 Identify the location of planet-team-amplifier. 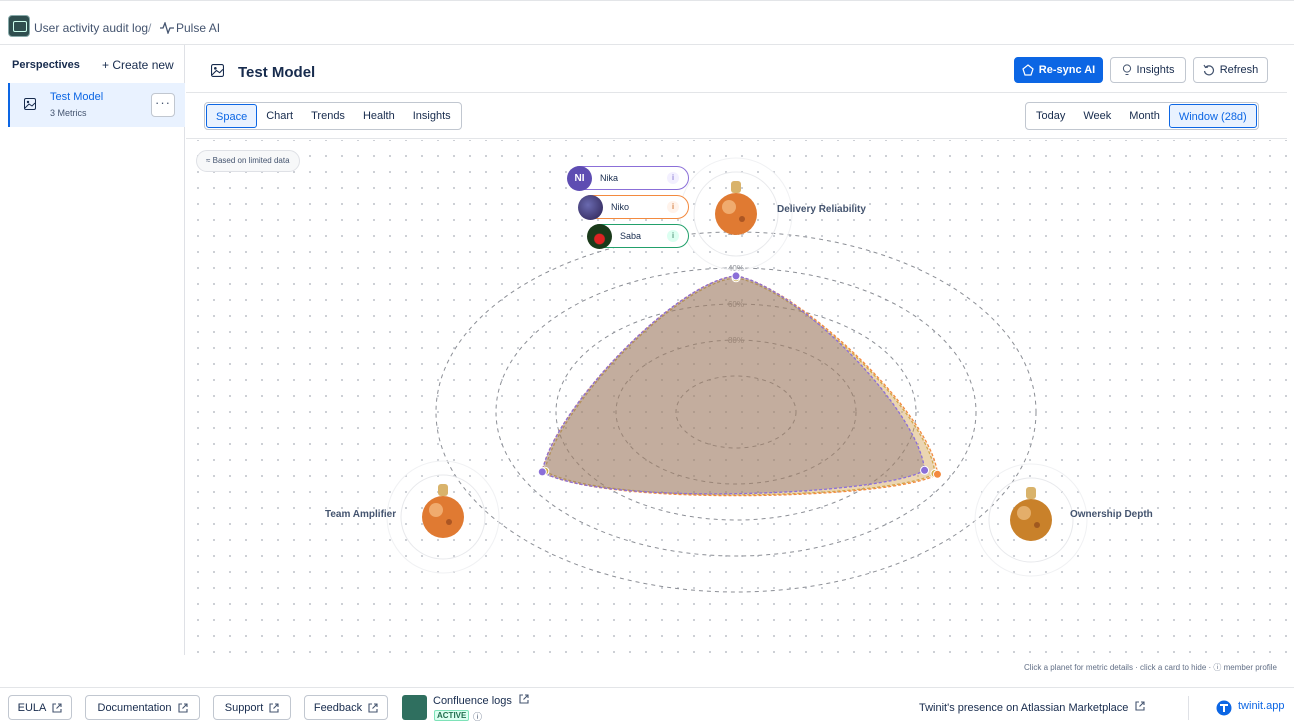
(443, 517).